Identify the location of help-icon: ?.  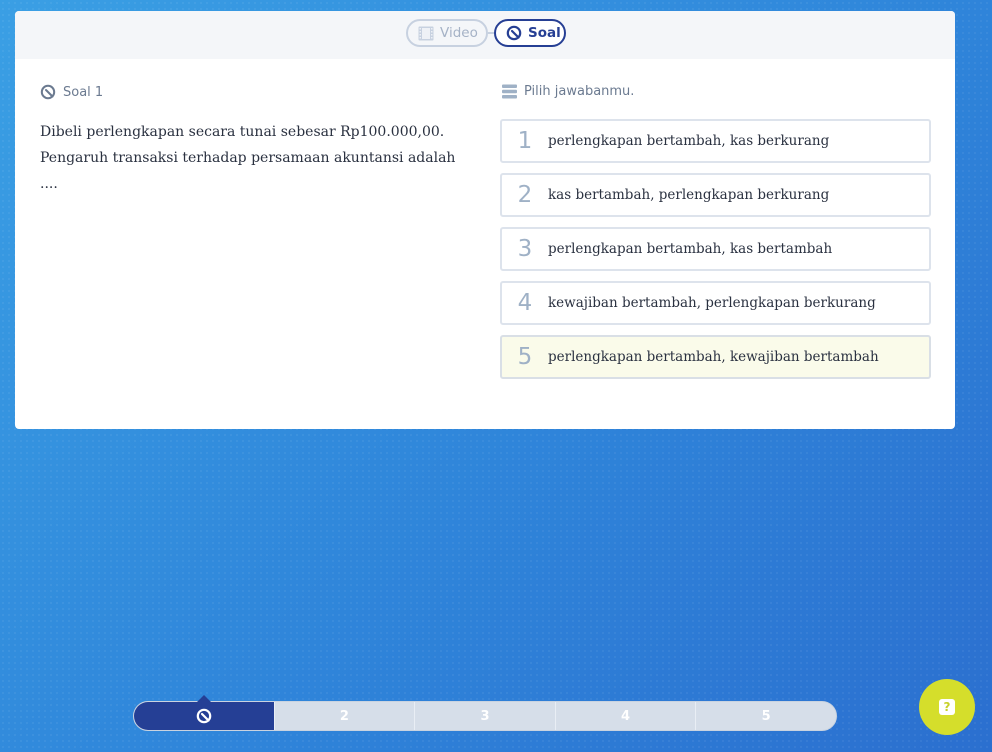
(947, 707).